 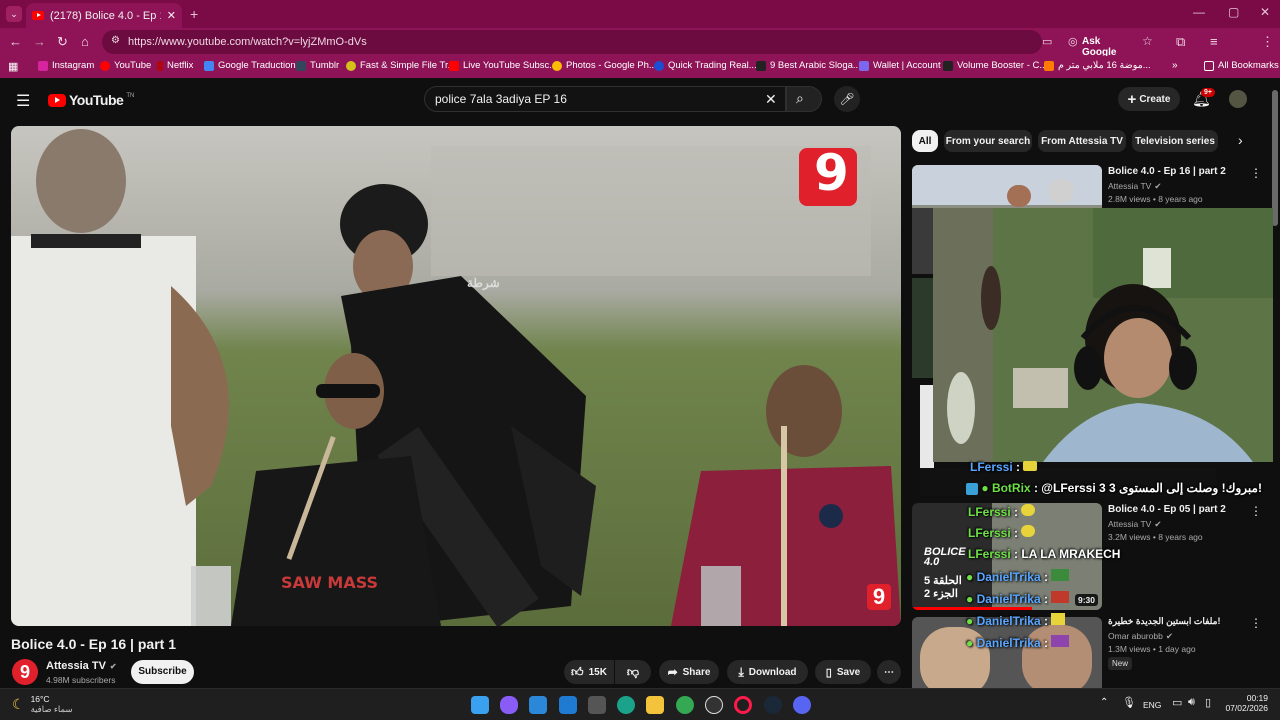 What do you see at coordinates (1267, 42) in the screenshot?
I see `browser-menu-icon: ⋮` at bounding box center [1267, 42].